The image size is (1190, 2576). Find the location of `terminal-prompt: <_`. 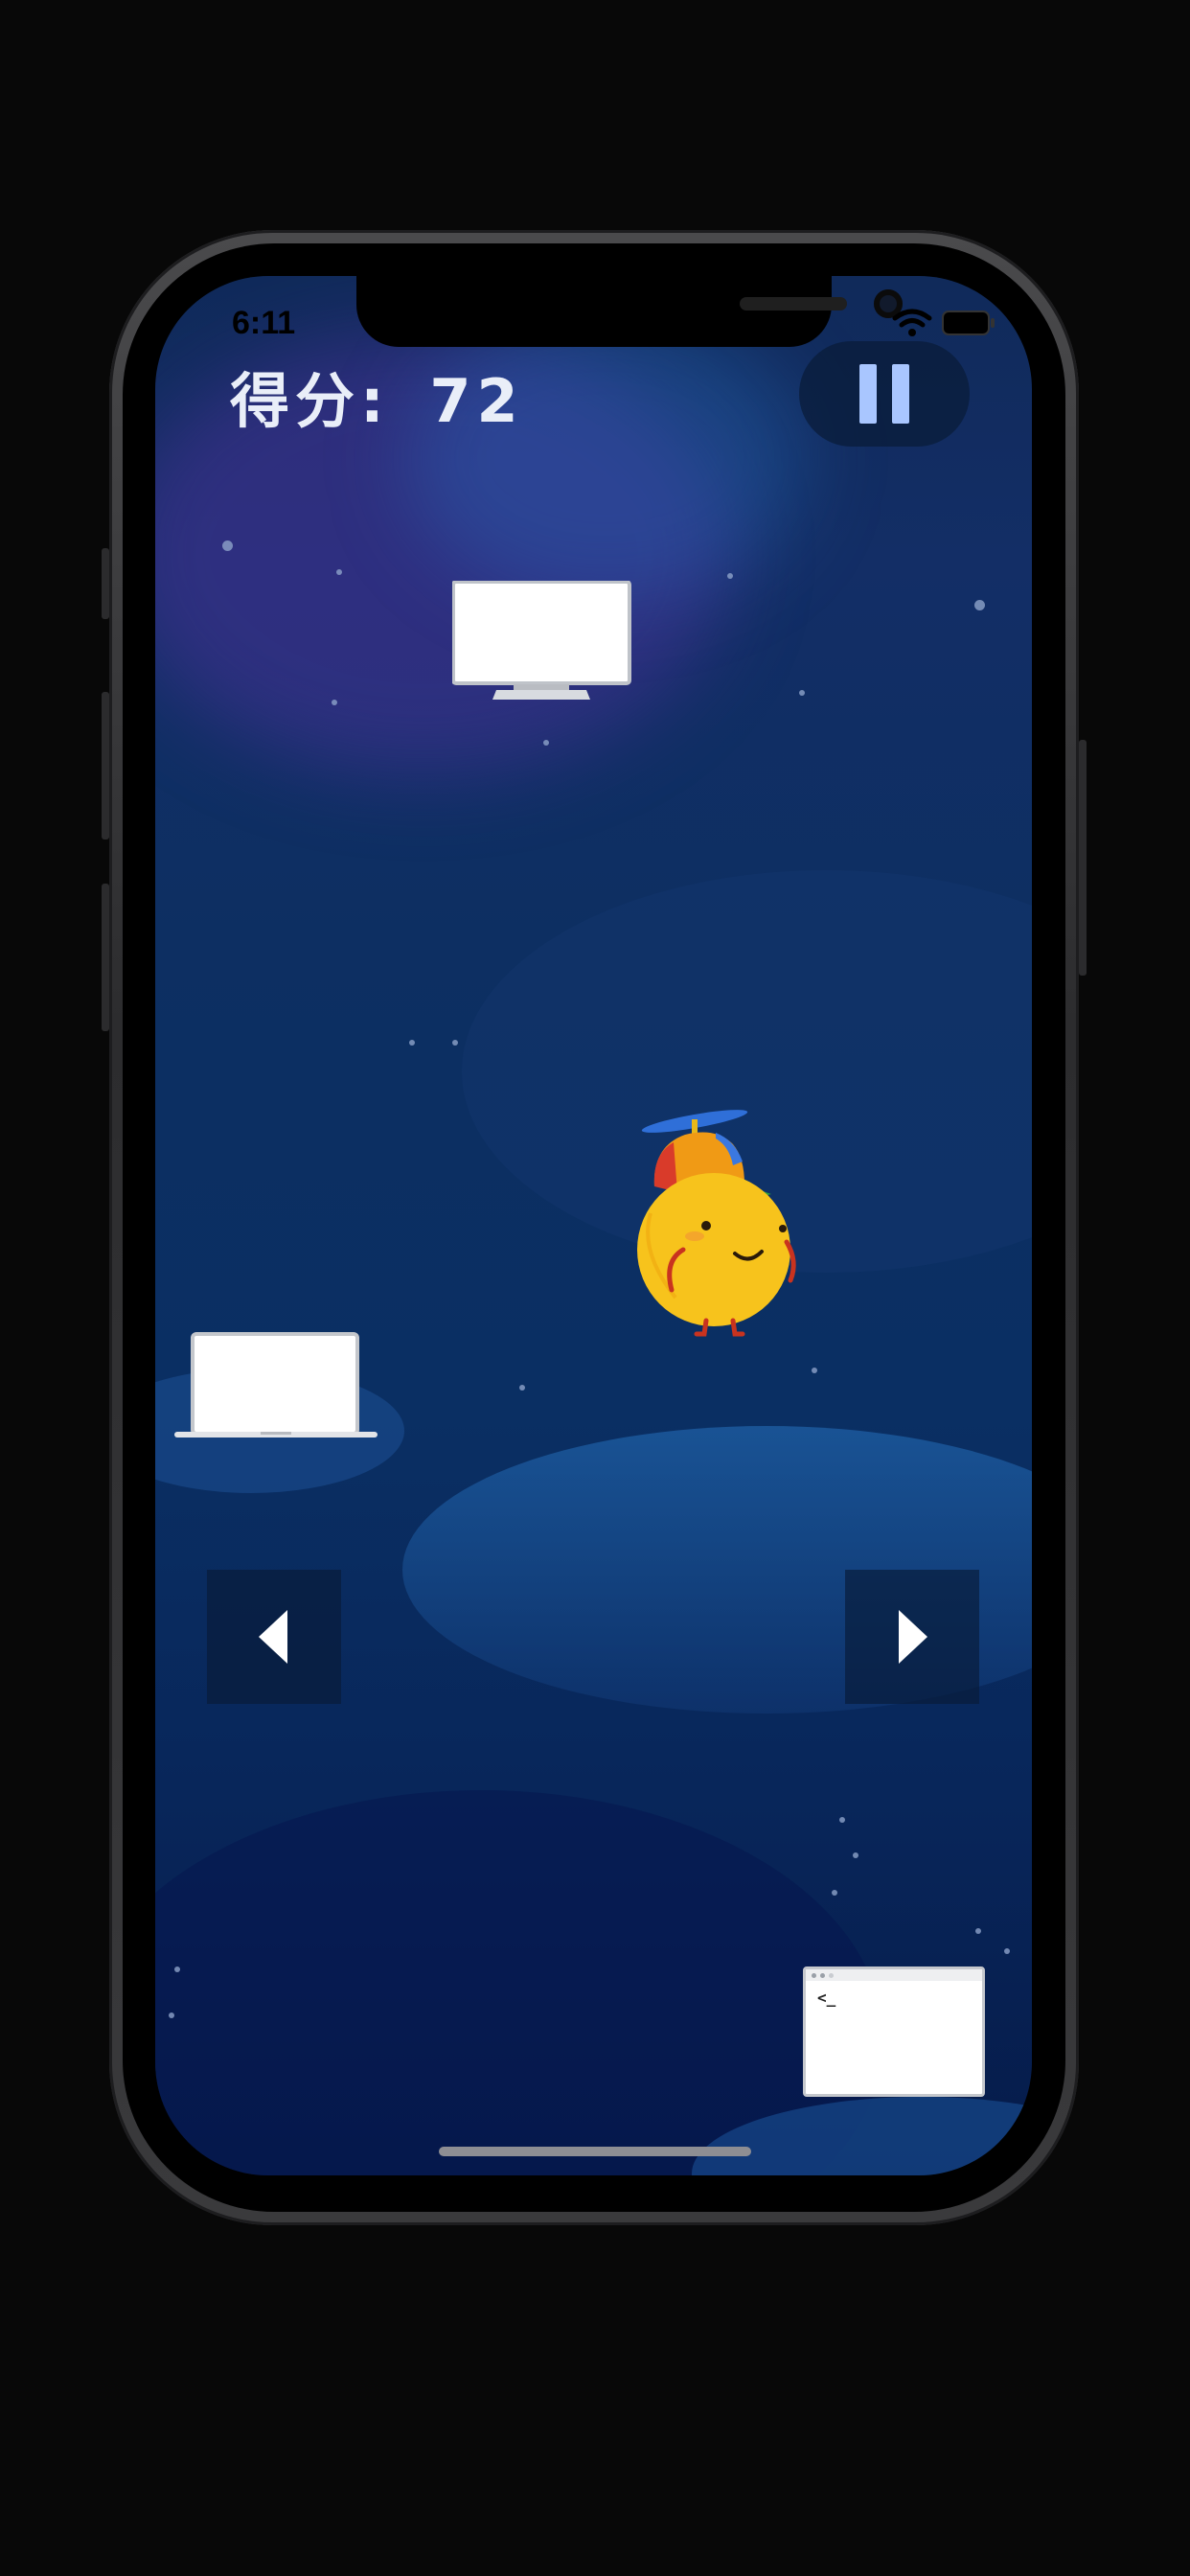

terminal-prompt: <_ is located at coordinates (826, 1998).